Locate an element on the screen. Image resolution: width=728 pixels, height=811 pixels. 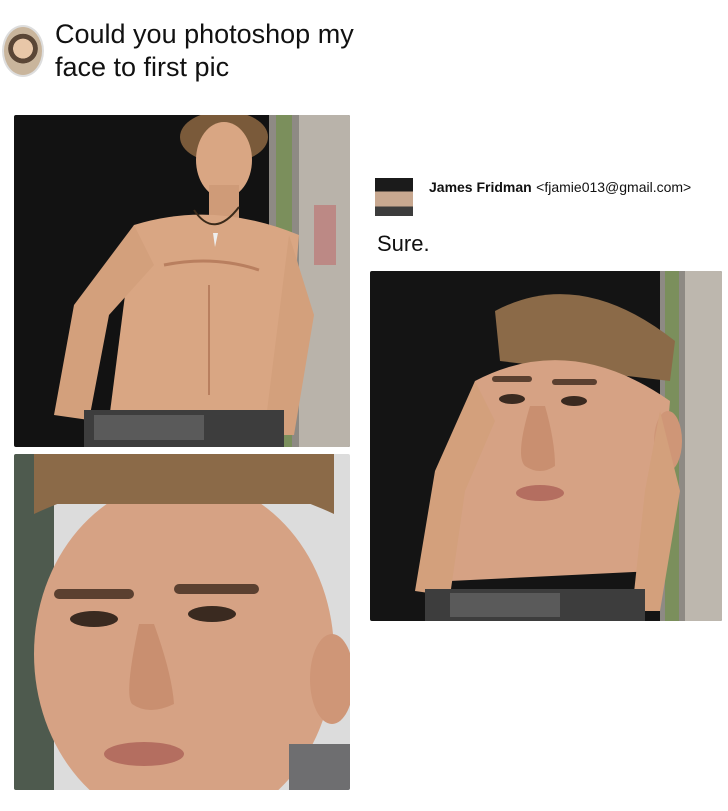
question-line-1: Could you photoshop my is located at coordinates (204, 34).